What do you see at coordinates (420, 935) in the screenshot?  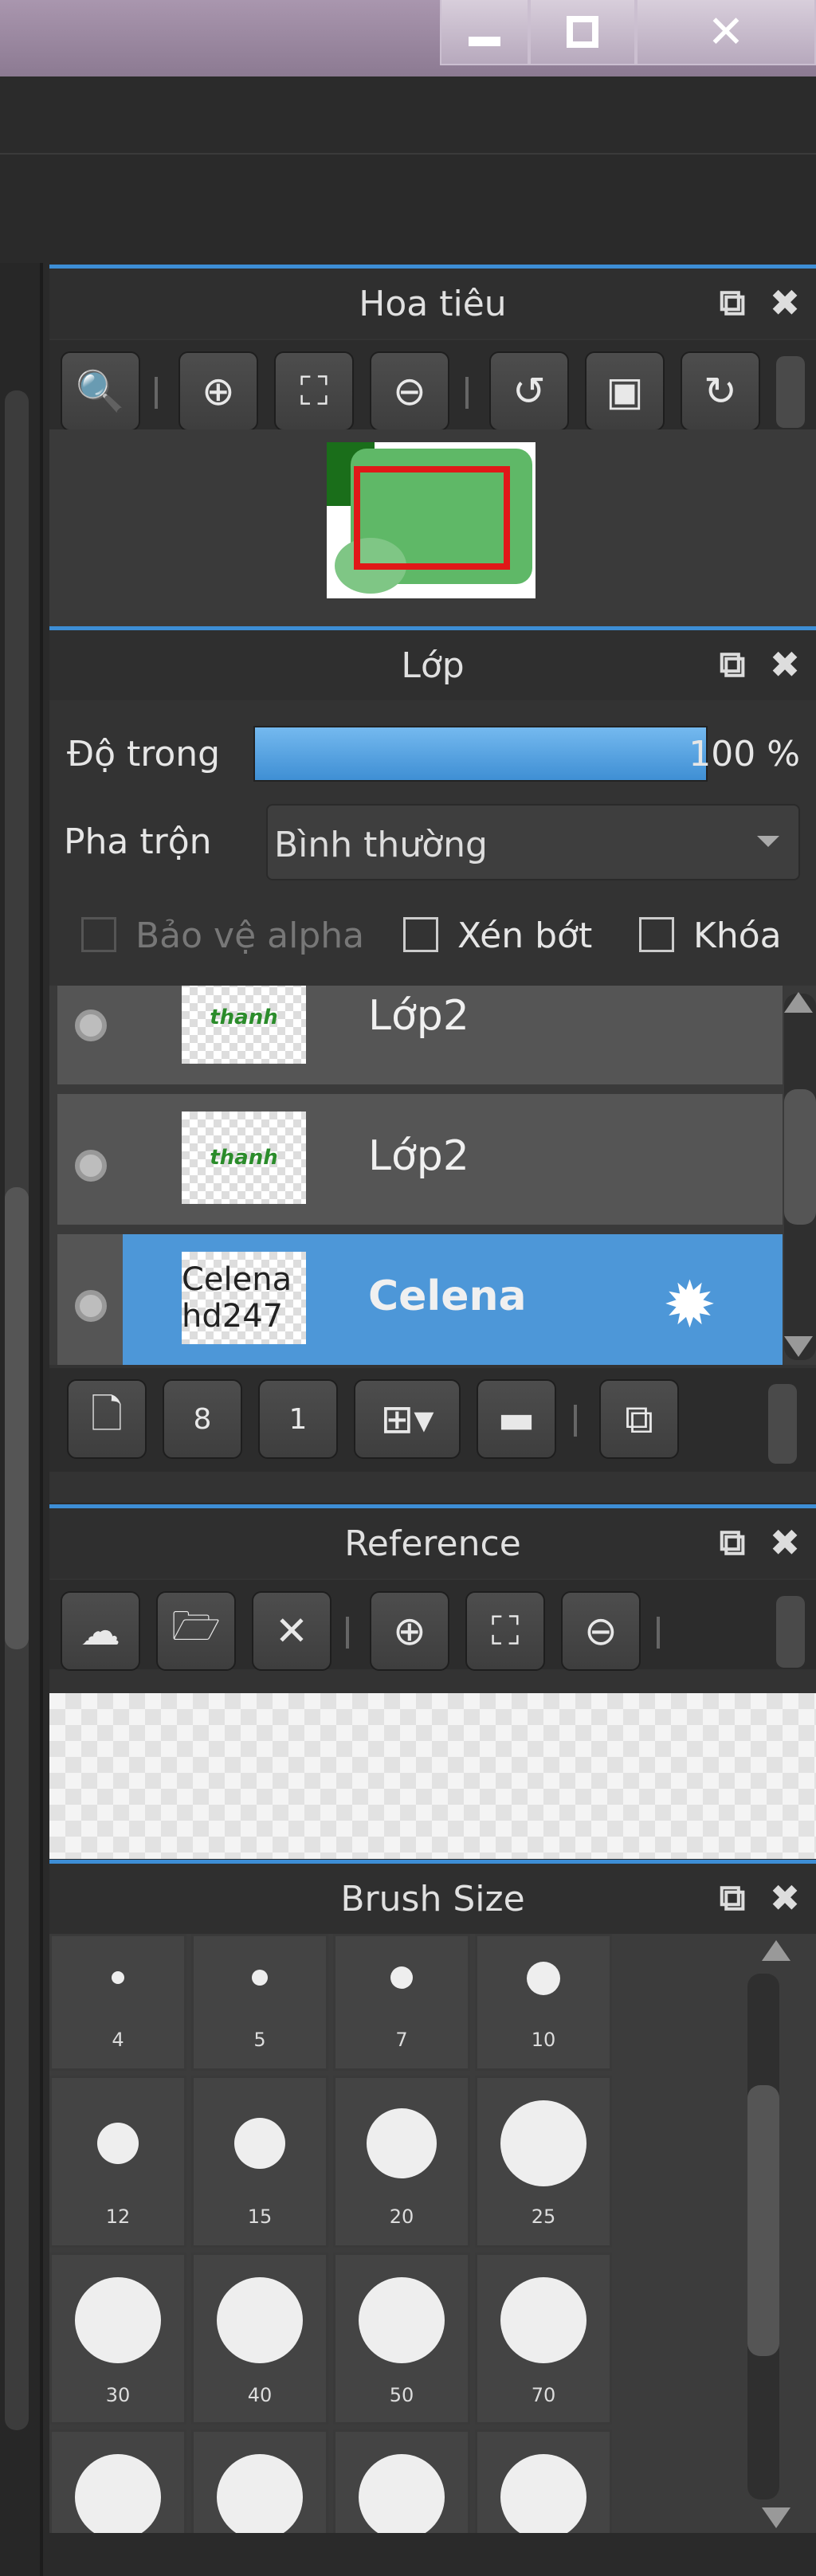 I see `clip-checkbox` at bounding box center [420, 935].